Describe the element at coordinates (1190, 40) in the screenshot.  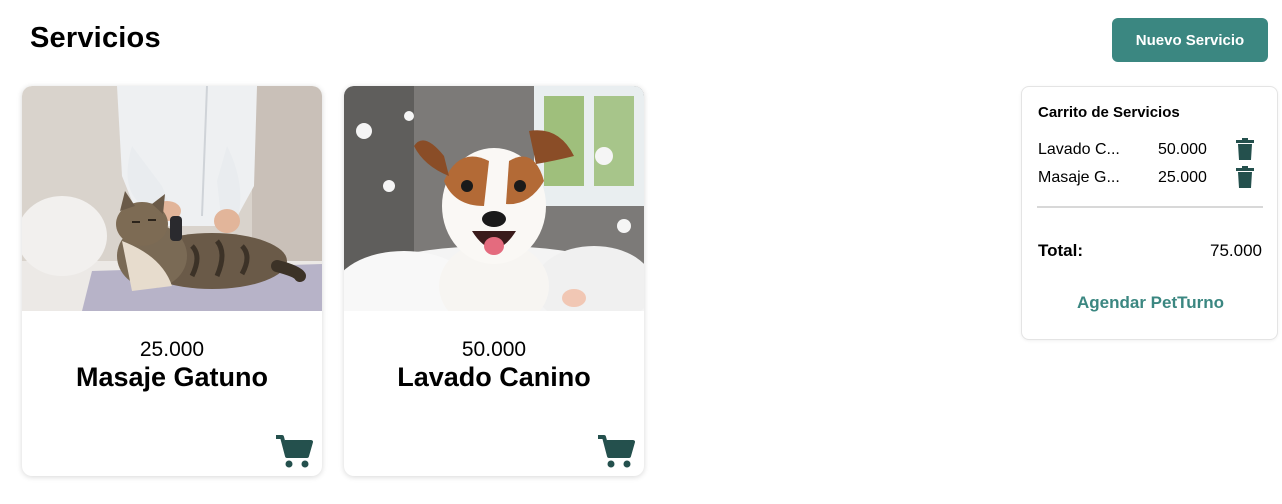
I see `new-service-button: Nuevo Servicio` at that location.